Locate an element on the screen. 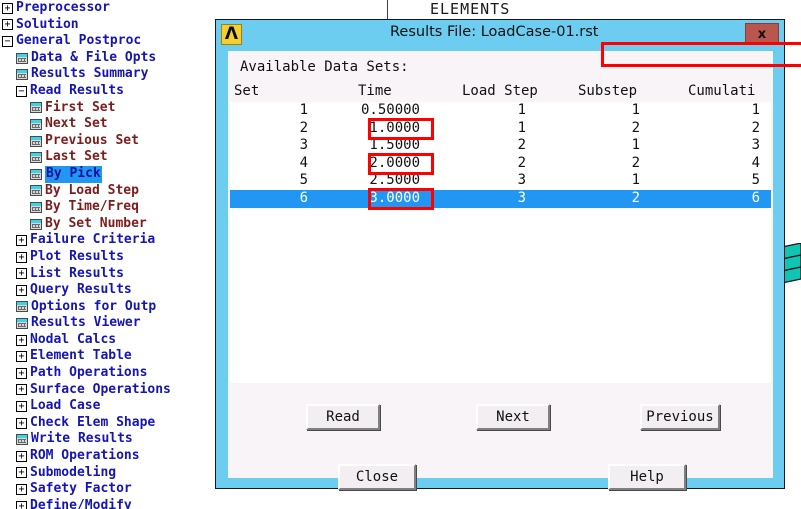 Image resolution: width=801 pixels, height=509 pixels. tree-item-define-modify: + Define/Modify is located at coordinates (107, 503).